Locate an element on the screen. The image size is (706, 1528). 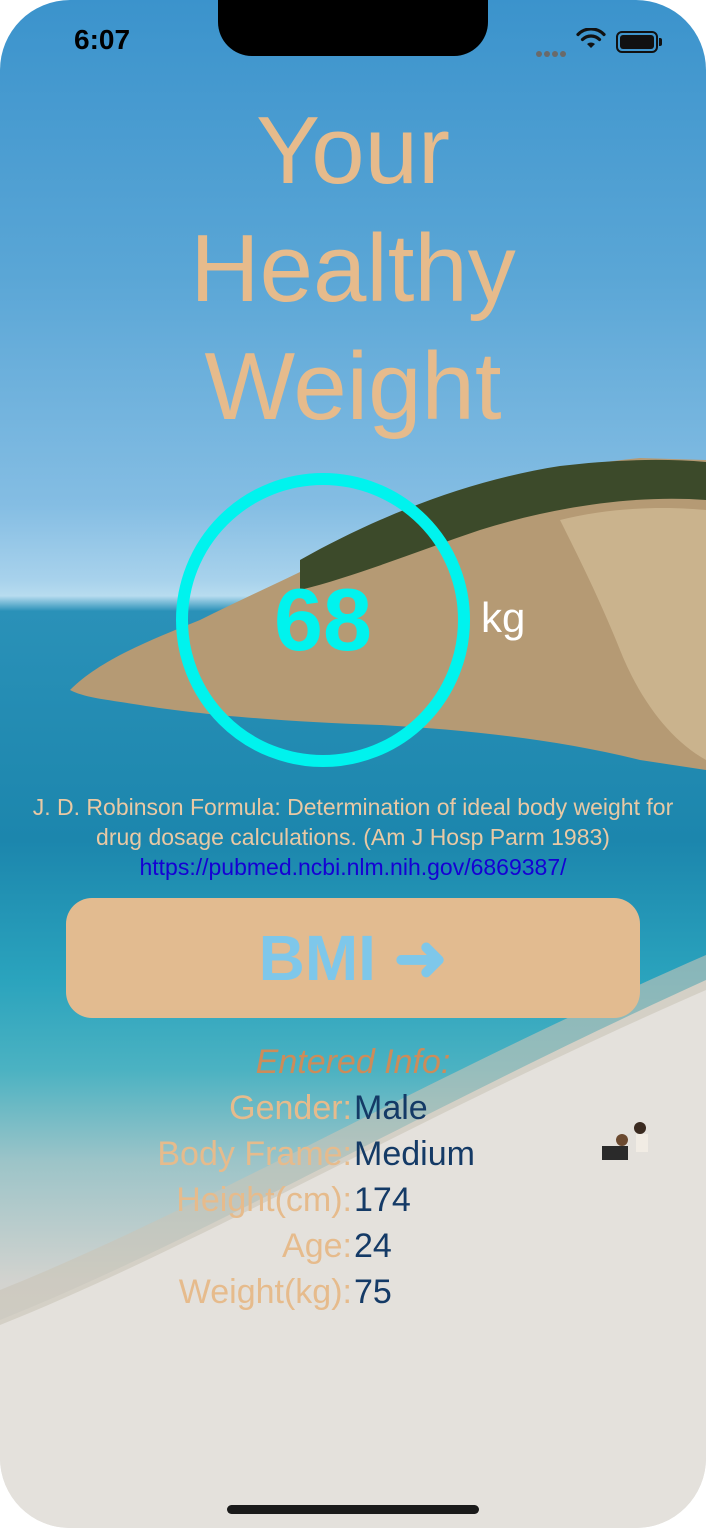
home-indicator is located at coordinates (353, 1509).